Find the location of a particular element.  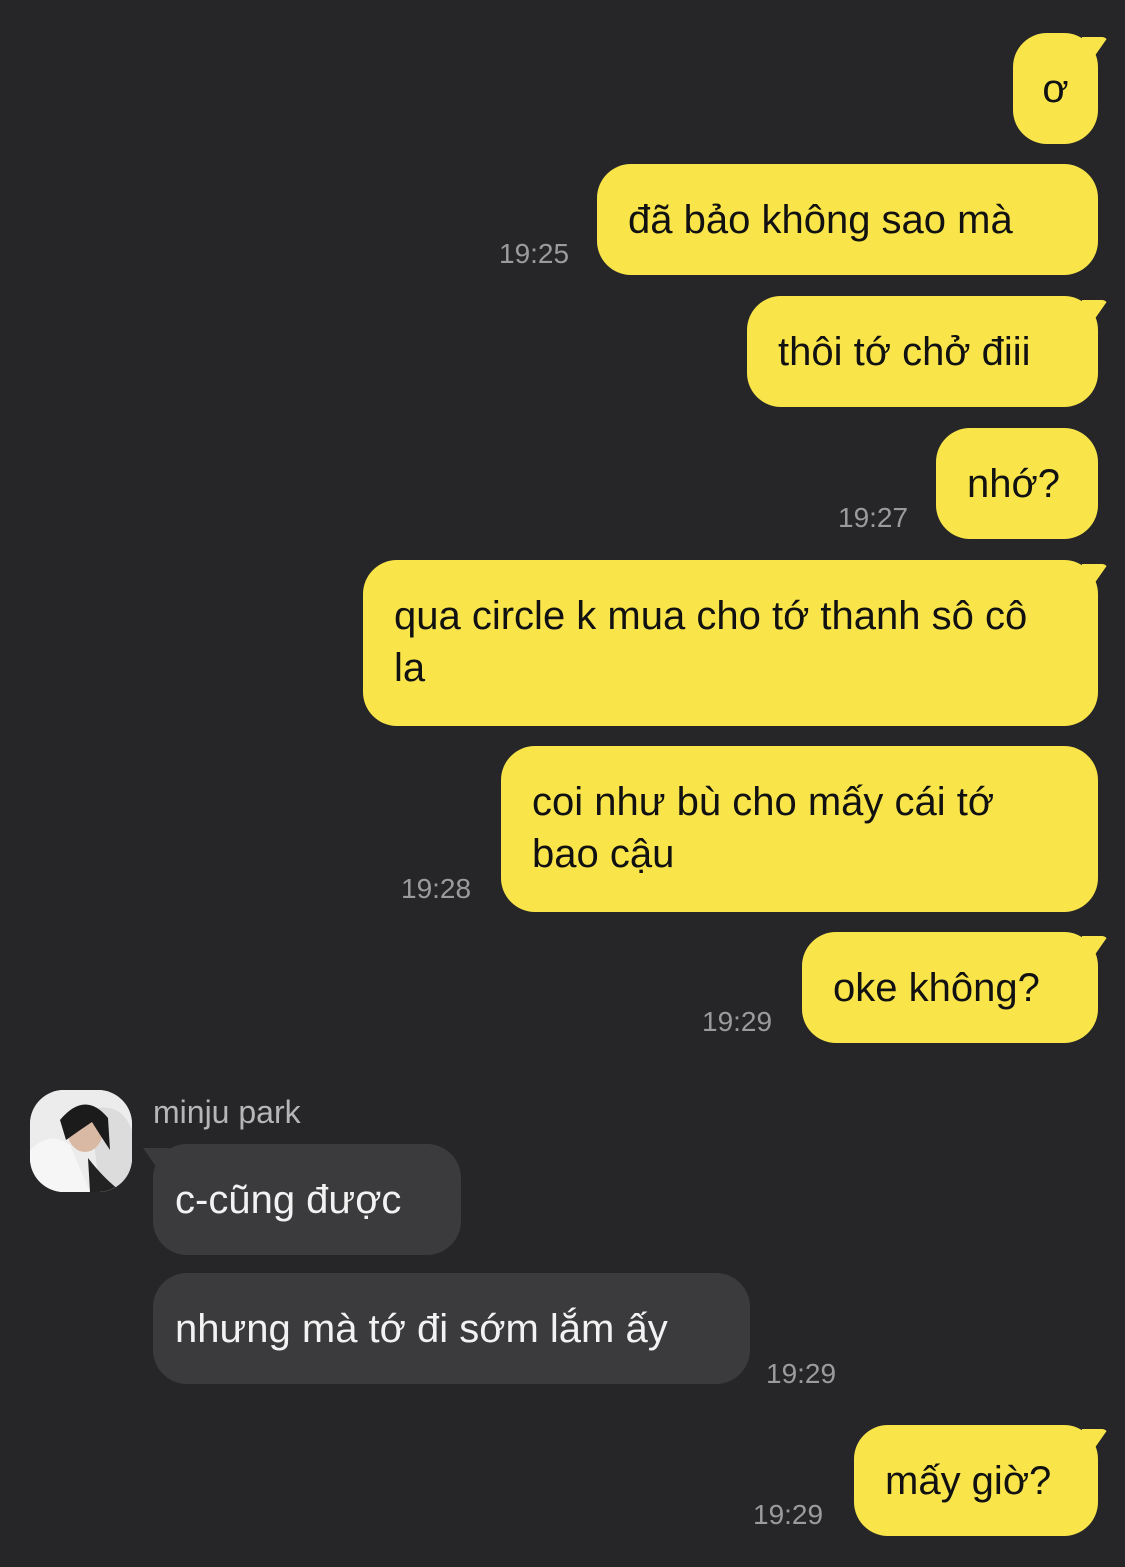

message-text: thôi tớ chở điii is located at coordinates (904, 352).